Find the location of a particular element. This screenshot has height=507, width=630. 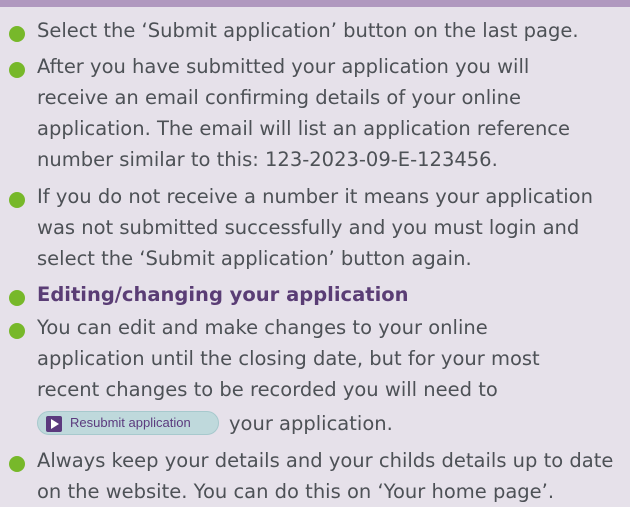

top-accent-strip is located at coordinates (315, 3).